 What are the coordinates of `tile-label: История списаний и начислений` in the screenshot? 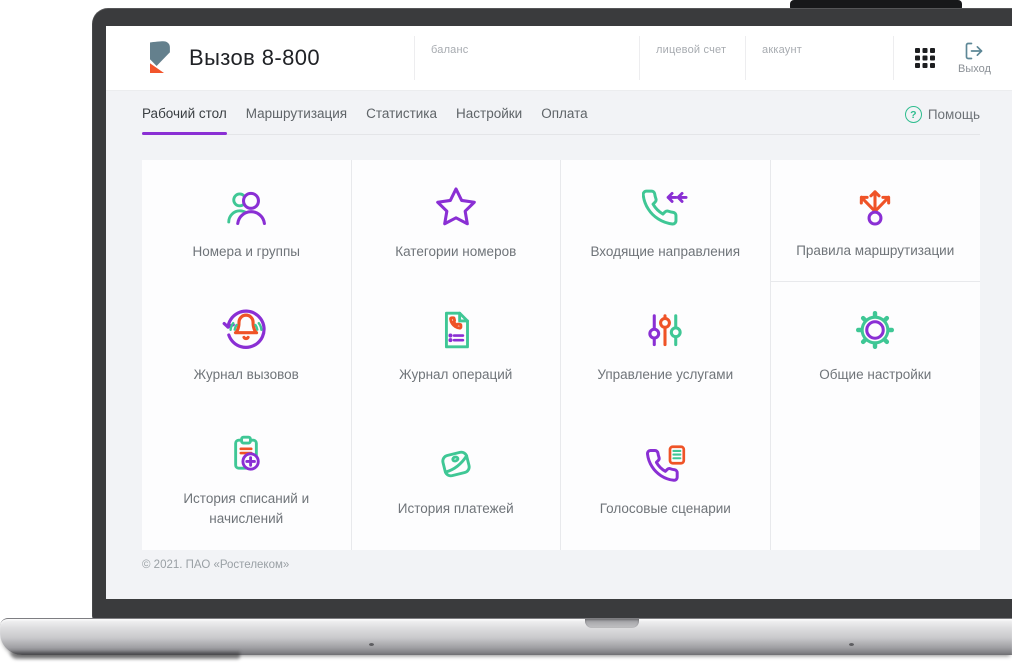 It's located at (246, 508).